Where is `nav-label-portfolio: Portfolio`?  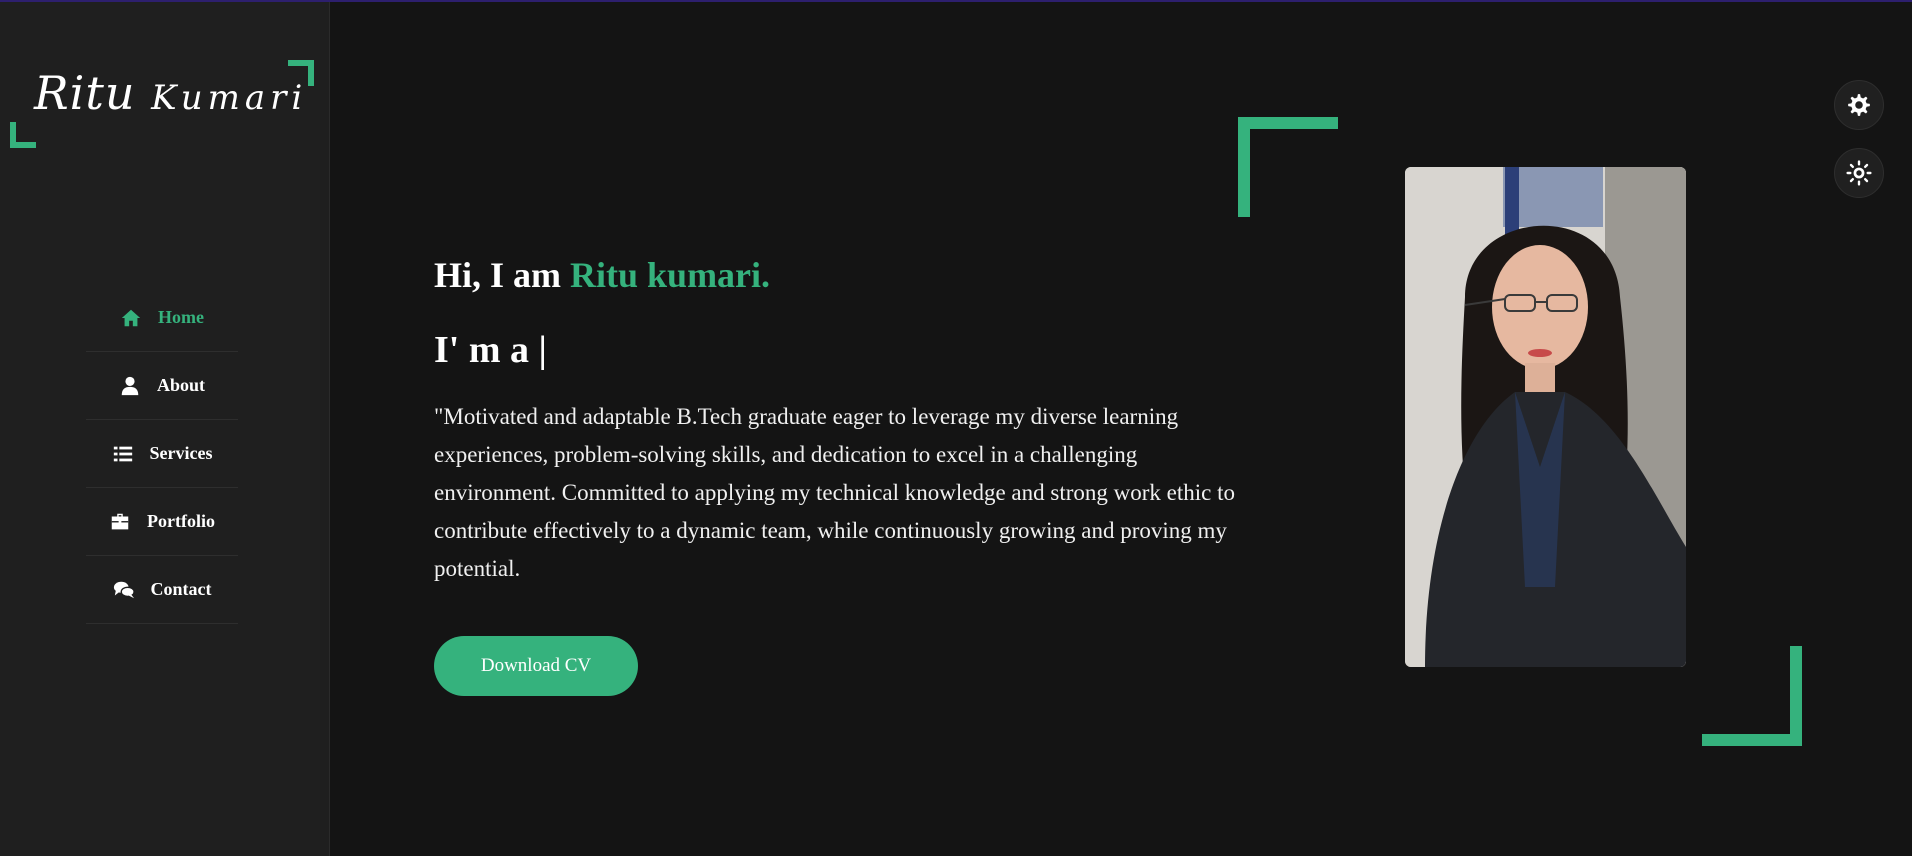 nav-label-portfolio: Portfolio is located at coordinates (181, 521).